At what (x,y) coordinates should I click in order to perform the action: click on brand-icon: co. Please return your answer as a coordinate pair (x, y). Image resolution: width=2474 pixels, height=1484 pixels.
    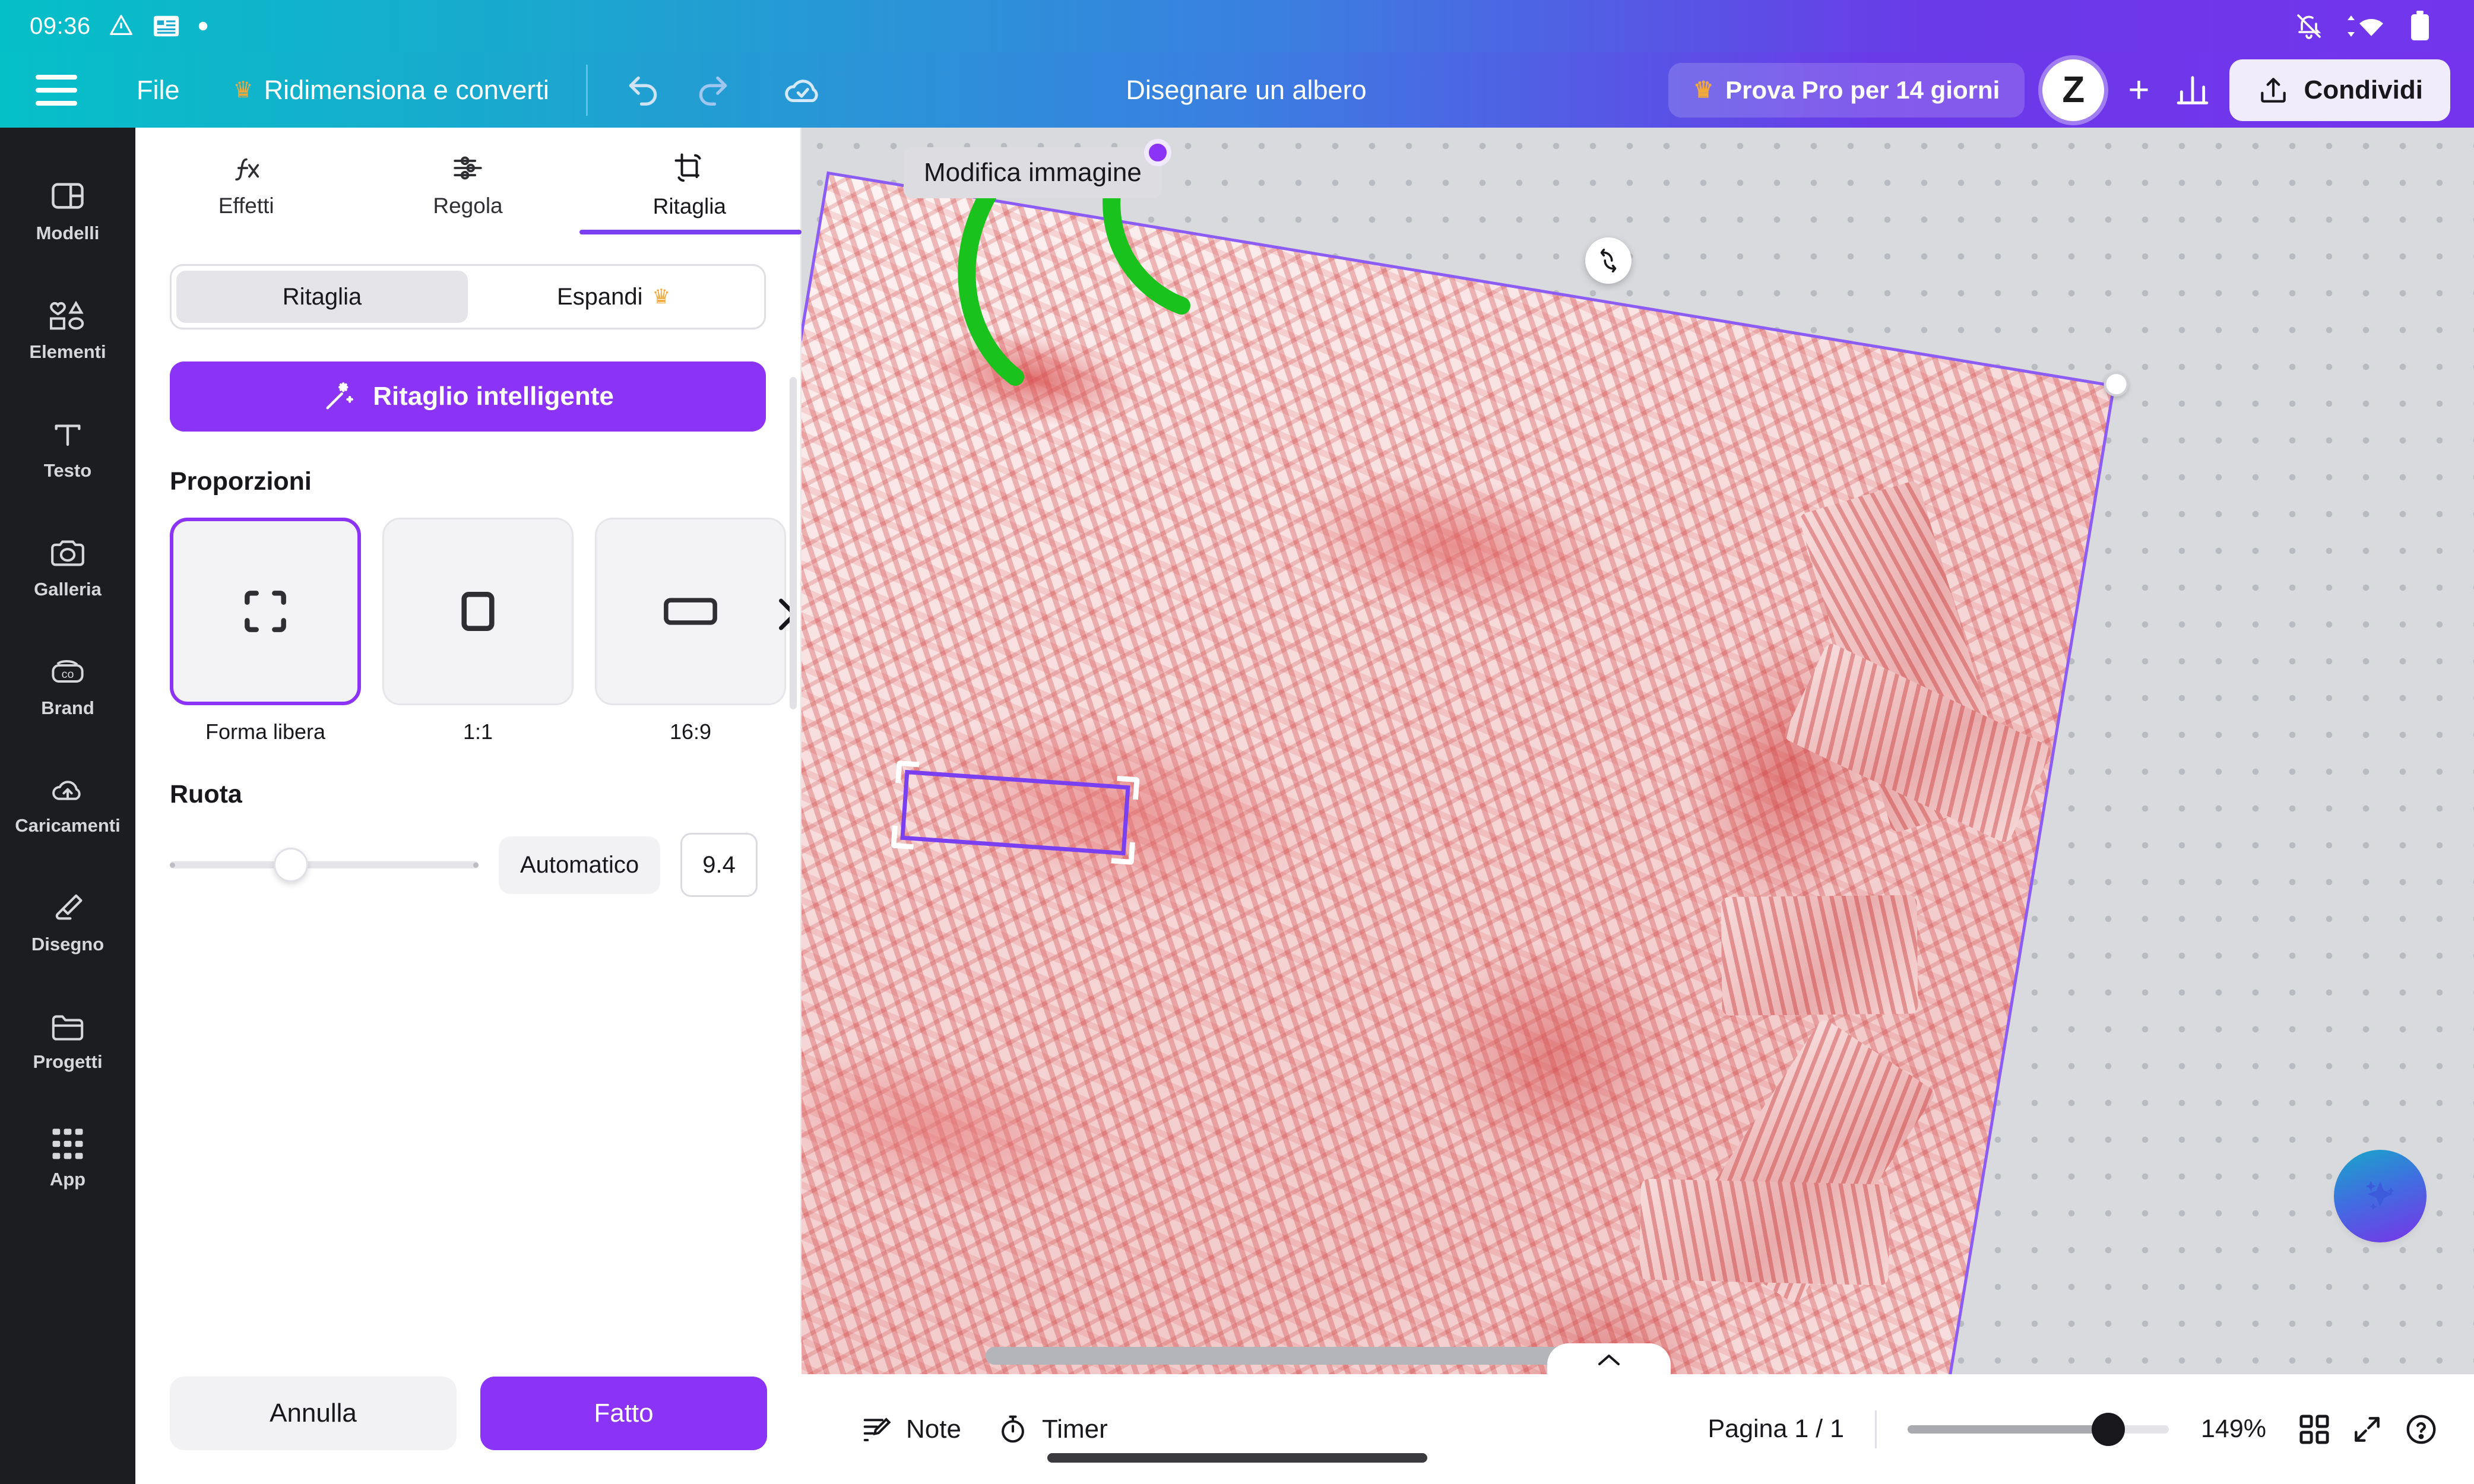
    Looking at the image, I should click on (68, 672).